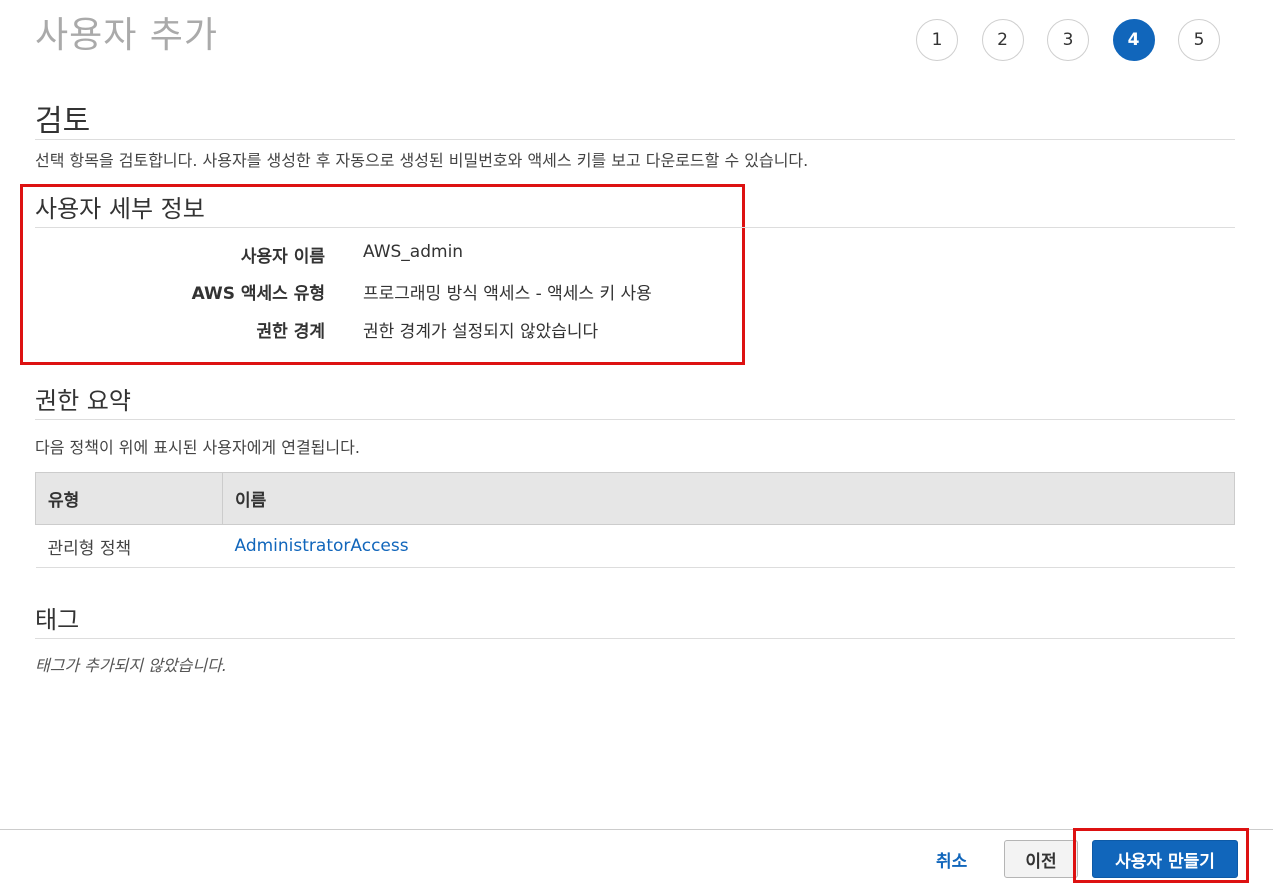  What do you see at coordinates (728, 546) in the screenshot?
I see `policy-name-cell: AdministratorAccess` at bounding box center [728, 546].